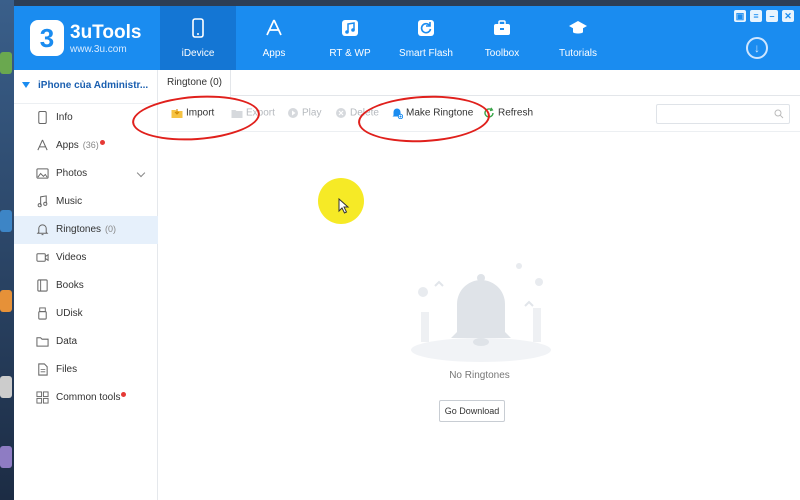  What do you see at coordinates (364, 113) in the screenshot?
I see `delete-label: Delete` at bounding box center [364, 113].